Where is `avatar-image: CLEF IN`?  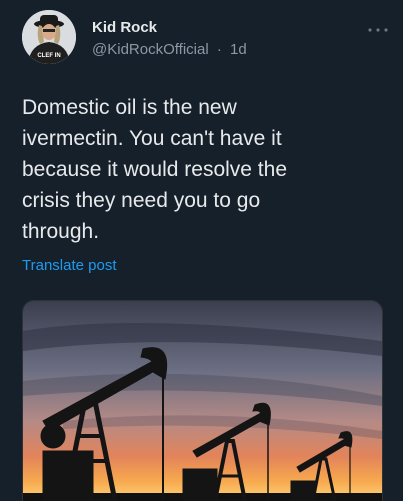 avatar-image: CLEF IN is located at coordinates (49, 37).